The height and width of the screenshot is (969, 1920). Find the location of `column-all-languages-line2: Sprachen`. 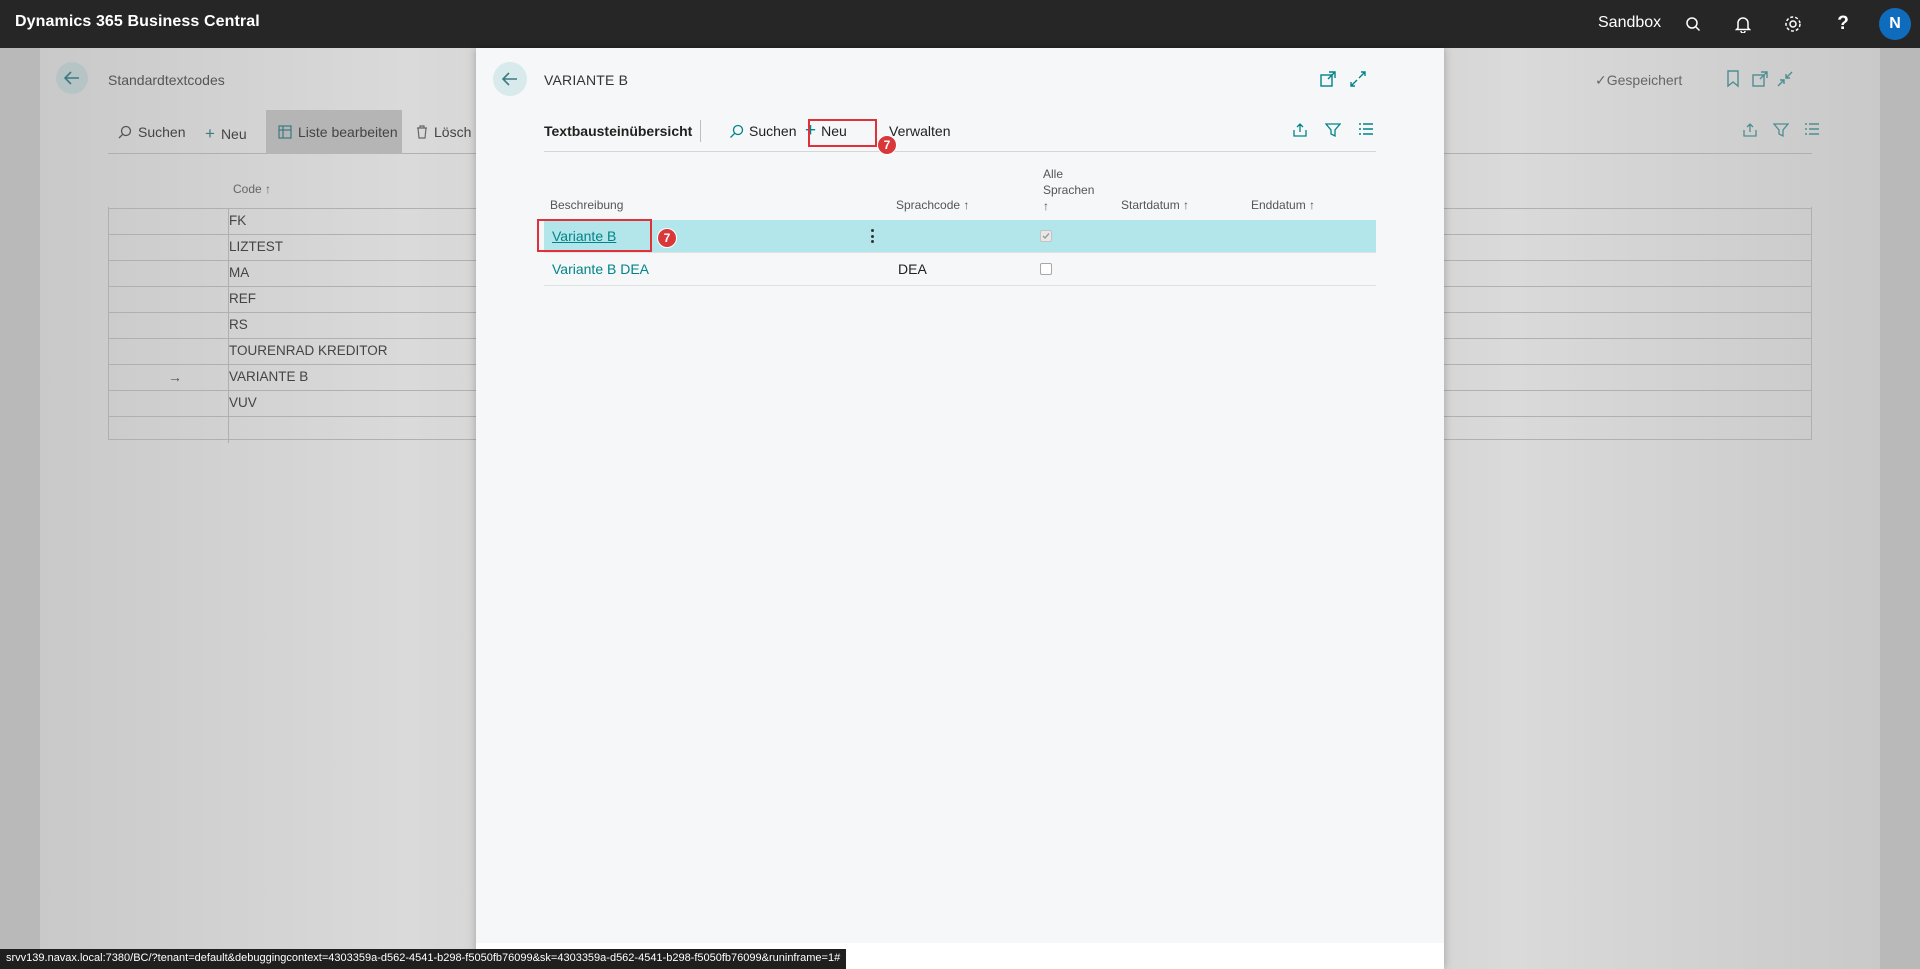

column-all-languages-line2: Sprachen is located at coordinates (1069, 190).